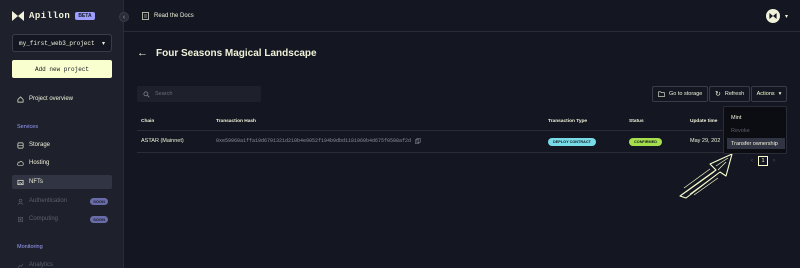 This screenshot has width=800, height=268. I want to click on document-icon, so click(145, 16).